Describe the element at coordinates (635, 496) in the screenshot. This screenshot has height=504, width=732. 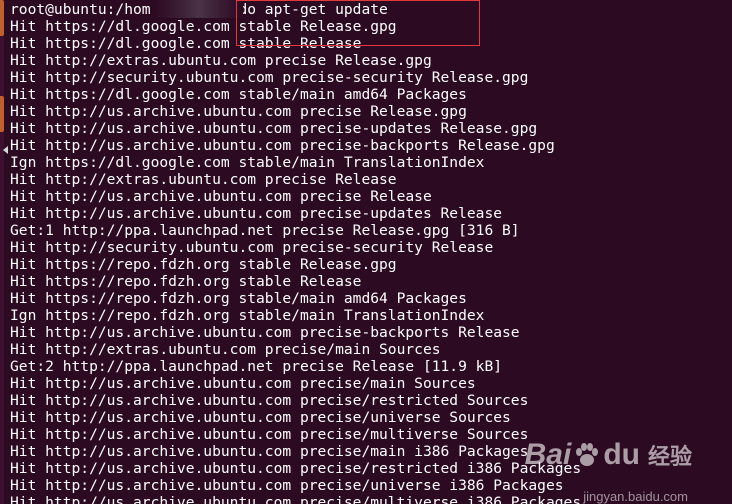
I see `watermark-url: jingyan.baidu.com` at that location.